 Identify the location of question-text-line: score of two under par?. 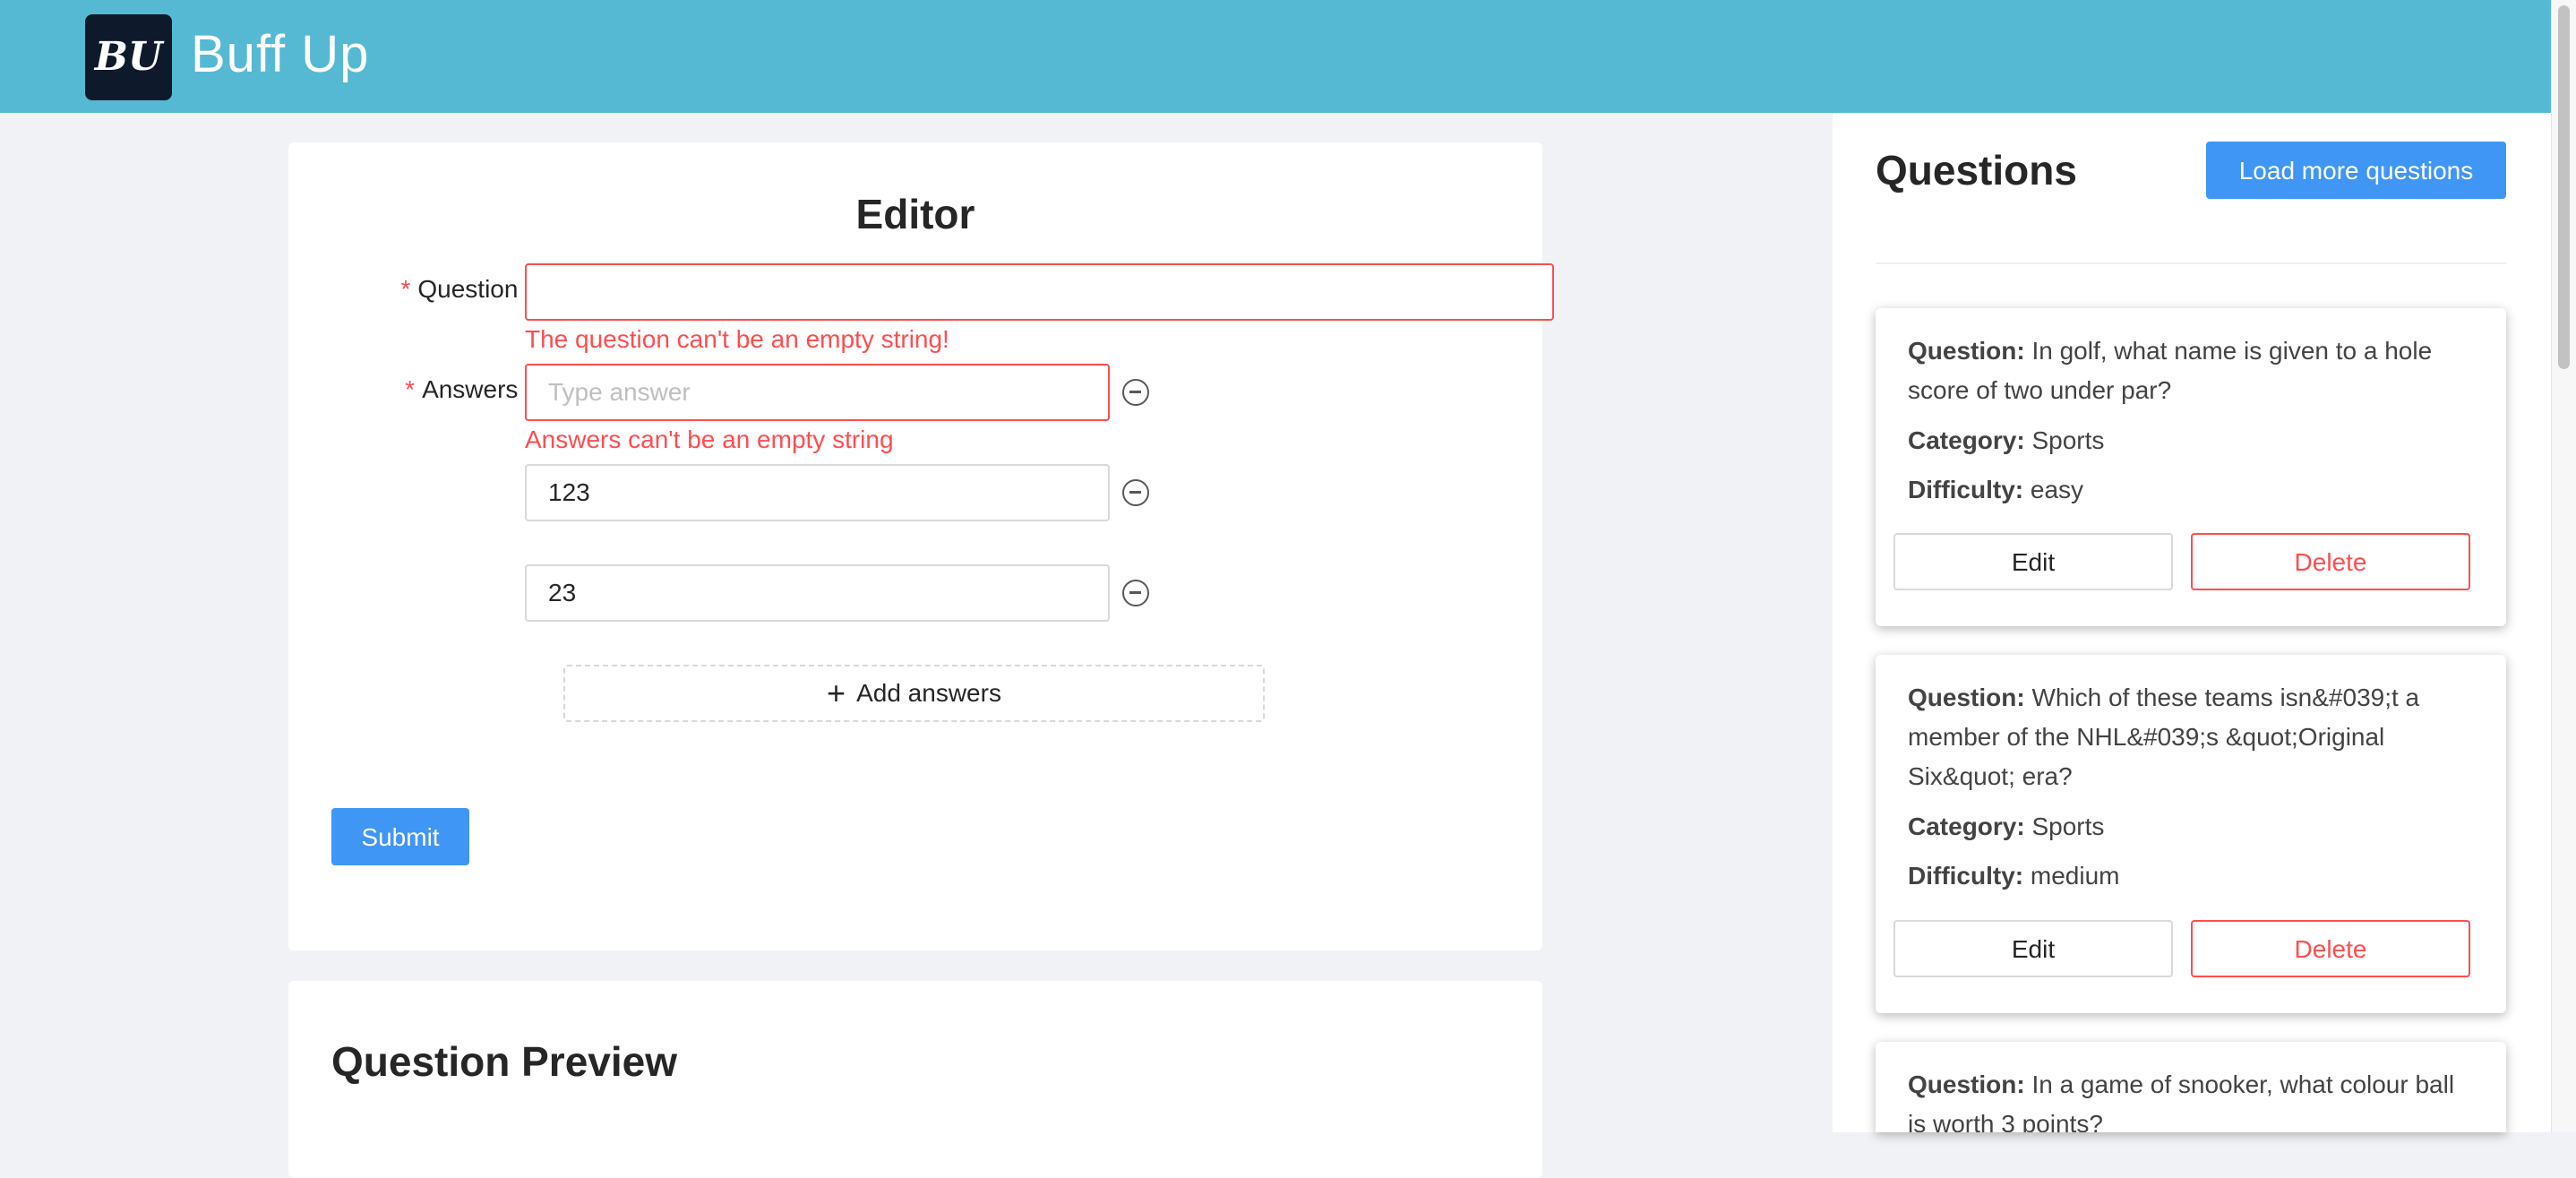
(2040, 390).